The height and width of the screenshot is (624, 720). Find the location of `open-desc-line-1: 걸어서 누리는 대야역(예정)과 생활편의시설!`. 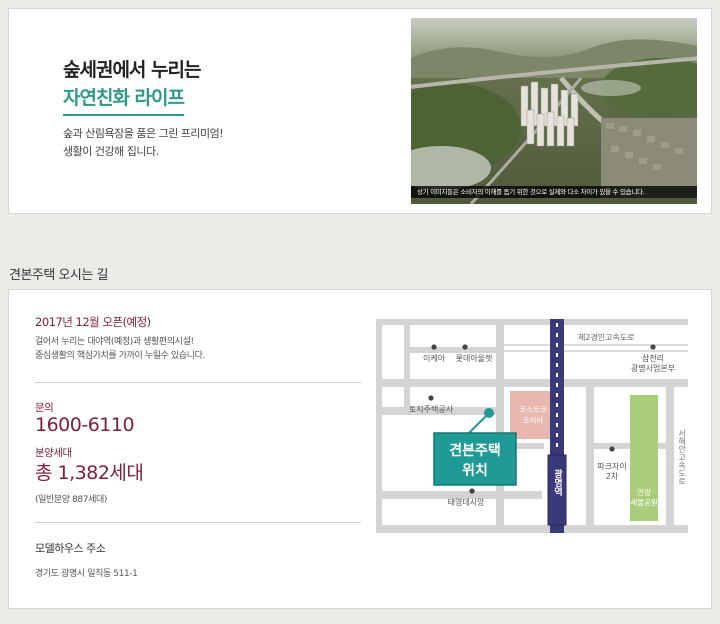

open-desc-line-1: 걸어서 누리는 대야역(예정)과 생활편의시설! is located at coordinates (114, 342).